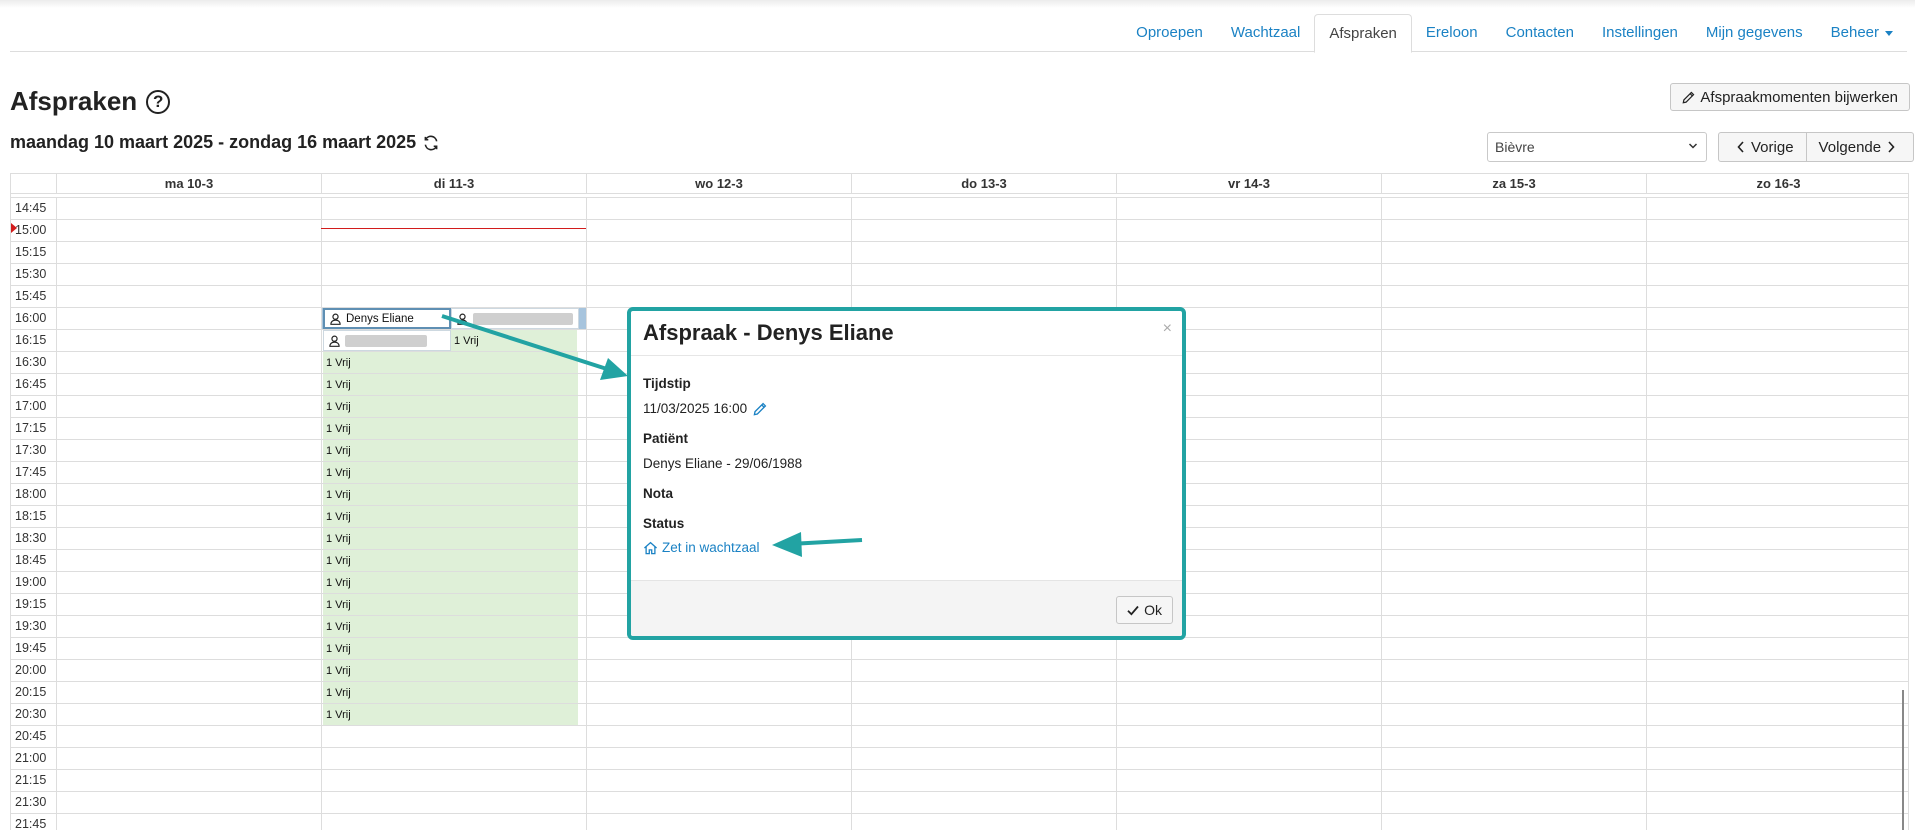 This screenshot has width=1915, height=830. What do you see at coordinates (1903, 760) in the screenshot?
I see `scrollbar` at bounding box center [1903, 760].